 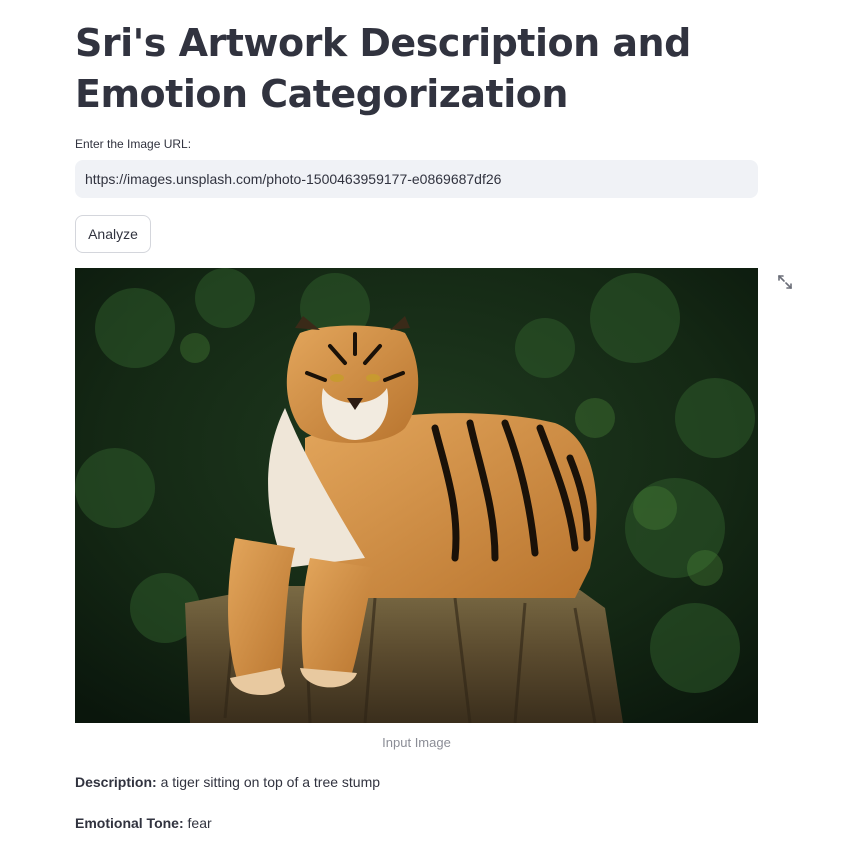 What do you see at coordinates (133, 144) in the screenshot?
I see `url-field-label: Enter the Image URL:` at bounding box center [133, 144].